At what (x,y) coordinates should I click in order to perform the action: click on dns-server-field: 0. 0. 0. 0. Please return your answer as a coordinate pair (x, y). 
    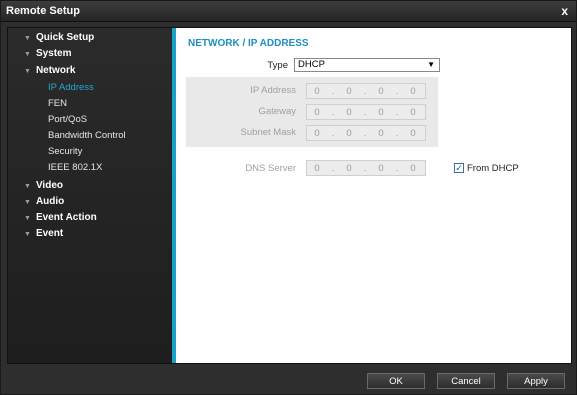
    Looking at the image, I should click on (366, 168).